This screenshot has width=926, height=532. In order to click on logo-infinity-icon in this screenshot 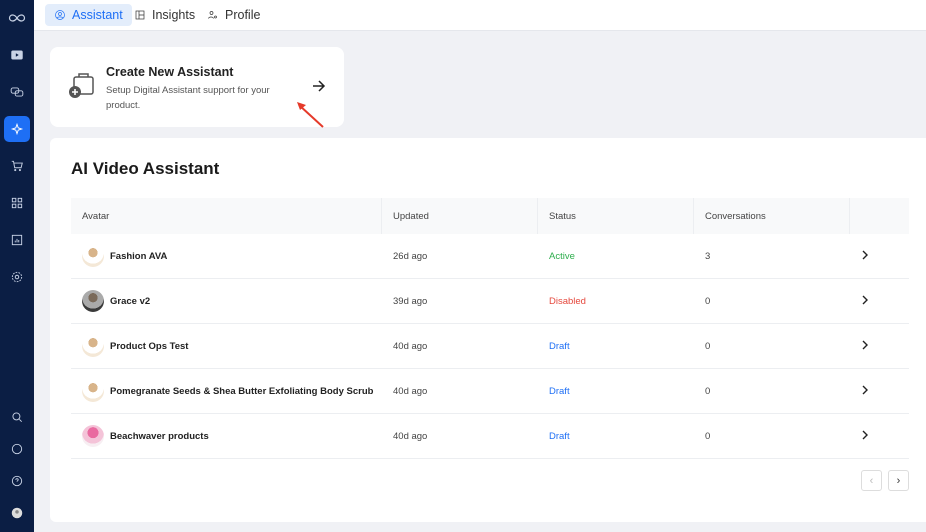, I will do `click(17, 18)`.